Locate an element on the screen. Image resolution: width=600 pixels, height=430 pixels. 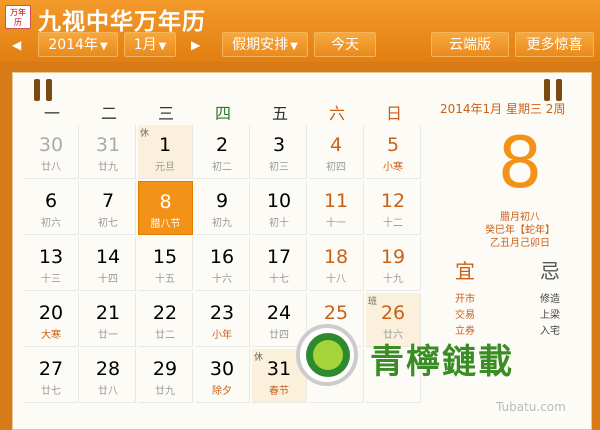
day-number: 15 is located at coordinates (165, 257).